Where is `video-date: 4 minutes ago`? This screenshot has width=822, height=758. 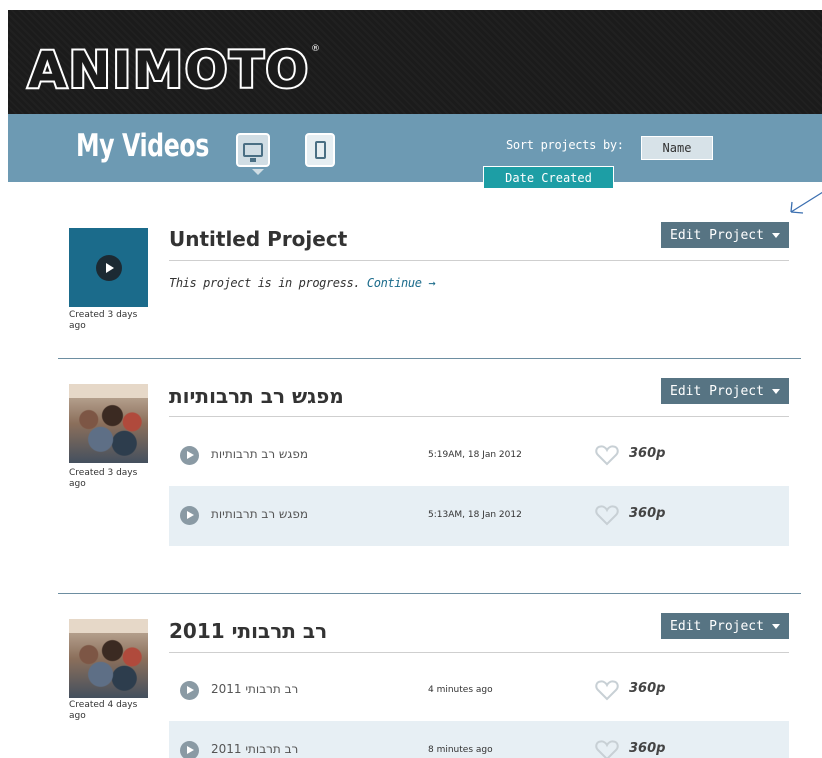
video-date: 4 minutes ago is located at coordinates (460, 690).